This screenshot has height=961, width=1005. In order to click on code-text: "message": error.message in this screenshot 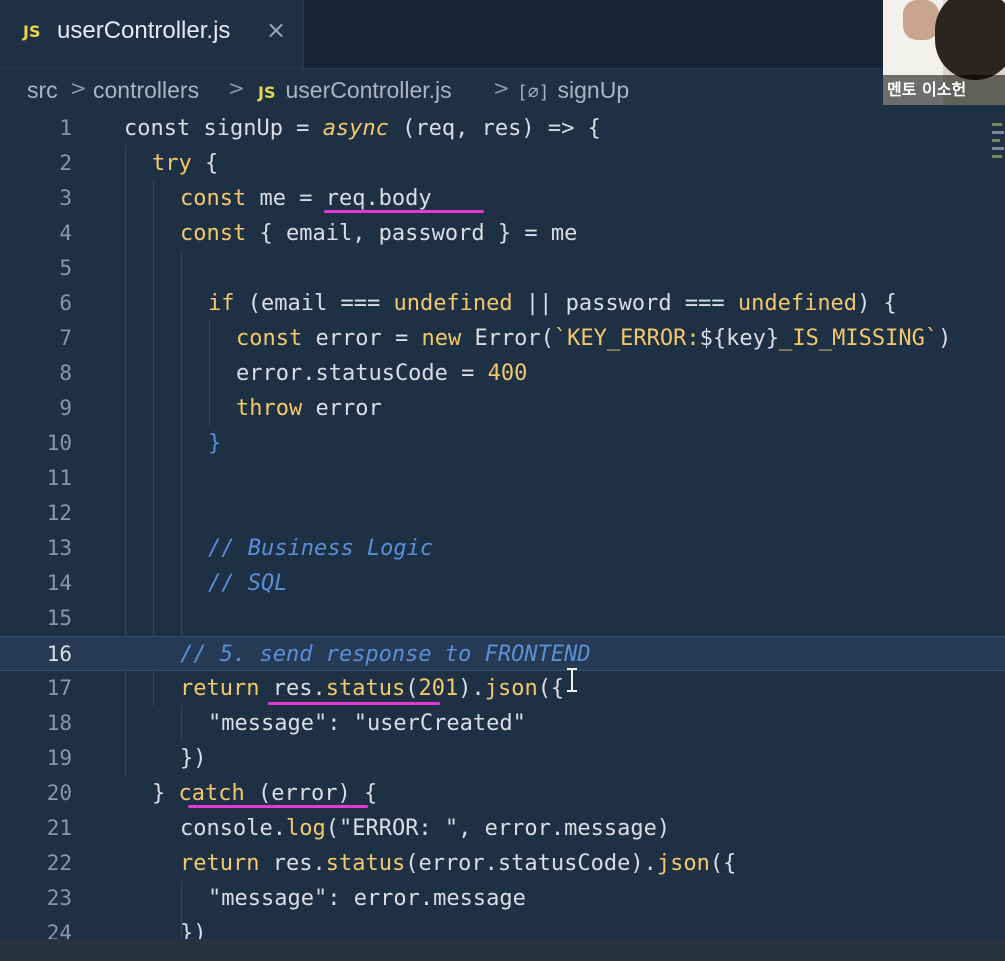, I will do `click(367, 898)`.